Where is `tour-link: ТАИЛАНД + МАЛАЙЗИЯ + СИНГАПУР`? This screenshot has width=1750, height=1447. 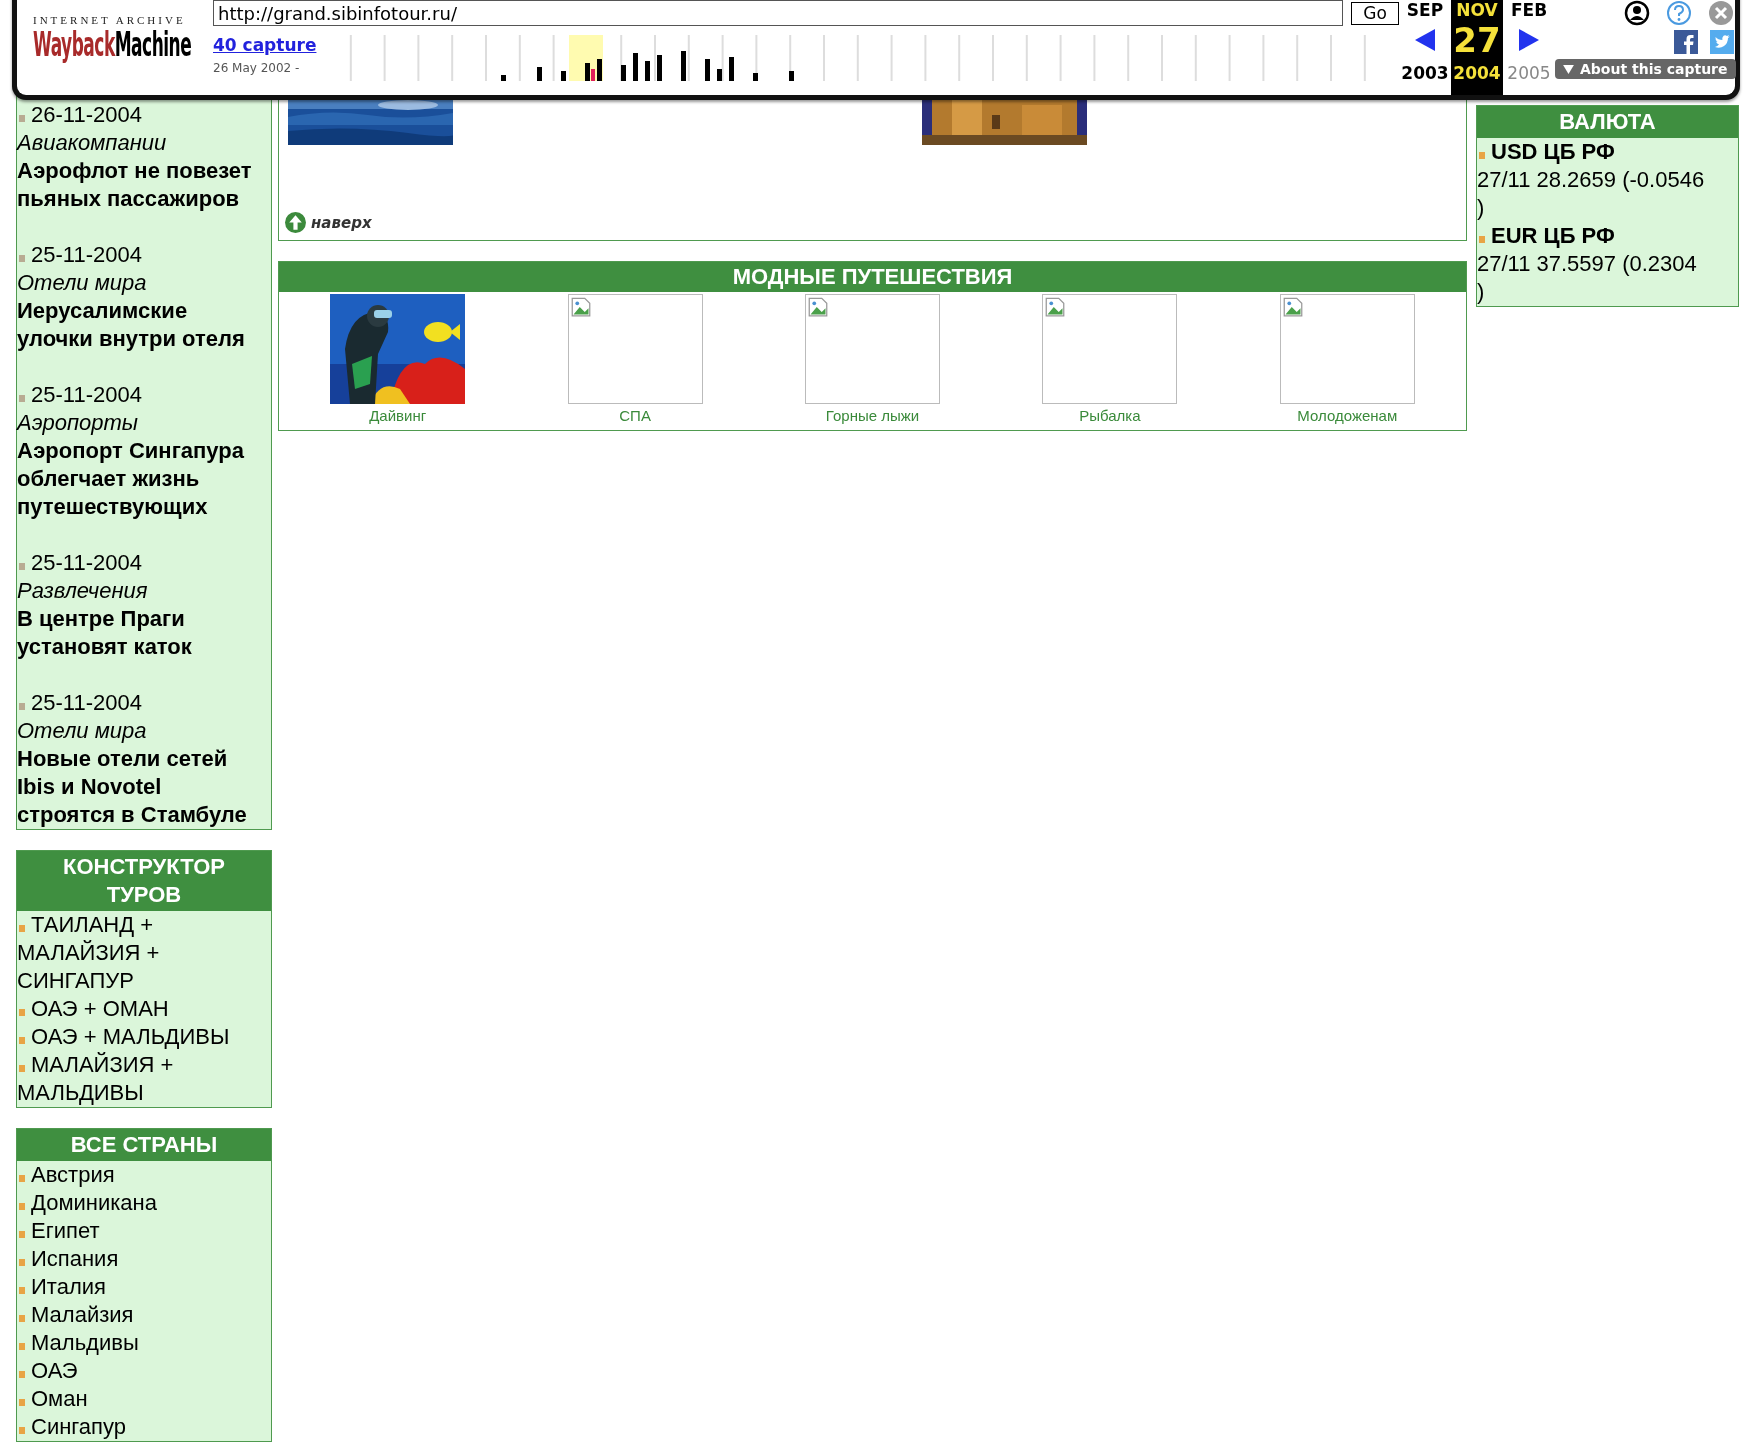
tour-link: ТАИЛАНД + МАЛАЙЗИЯ + СИНГАПУР is located at coordinates (144, 953).